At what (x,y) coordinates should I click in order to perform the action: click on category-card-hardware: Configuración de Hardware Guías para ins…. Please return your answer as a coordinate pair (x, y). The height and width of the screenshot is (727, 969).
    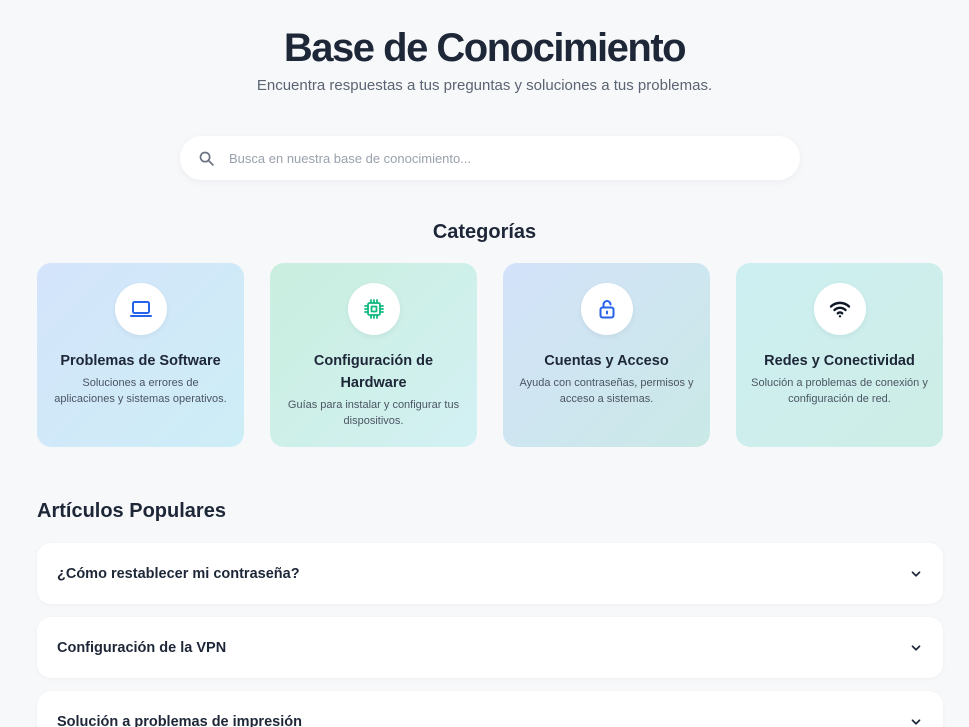
    Looking at the image, I should click on (373, 355).